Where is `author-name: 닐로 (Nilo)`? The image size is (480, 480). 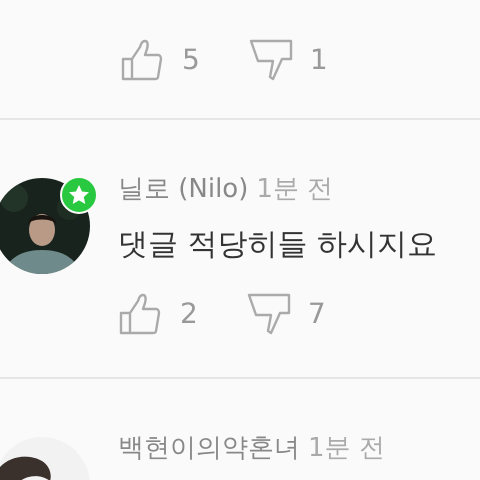 author-name: 닐로 (Nilo) is located at coordinates (183, 189).